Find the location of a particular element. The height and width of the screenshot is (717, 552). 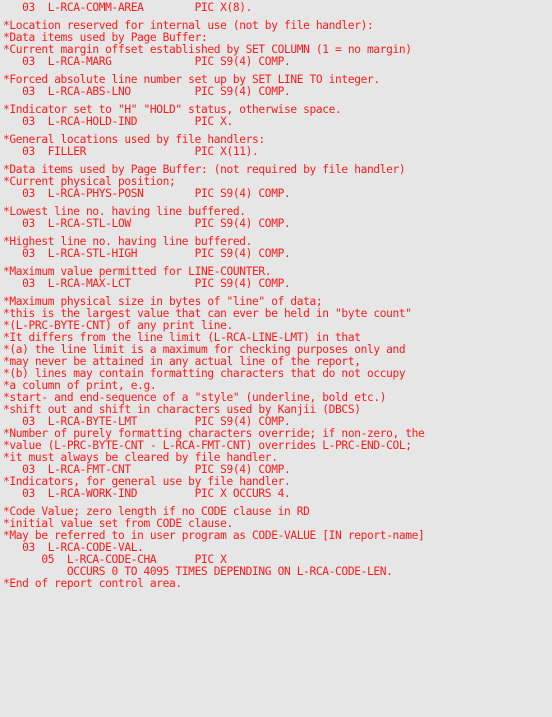

data-declaration-line: 03 L-RCA-COMM-AREA PIC X(8). is located at coordinates (128, 7).